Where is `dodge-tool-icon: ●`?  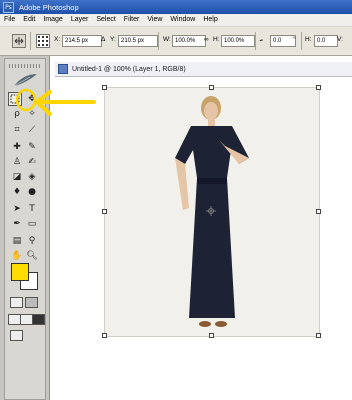
dodge-tool-icon: ● is located at coordinates (32, 192).